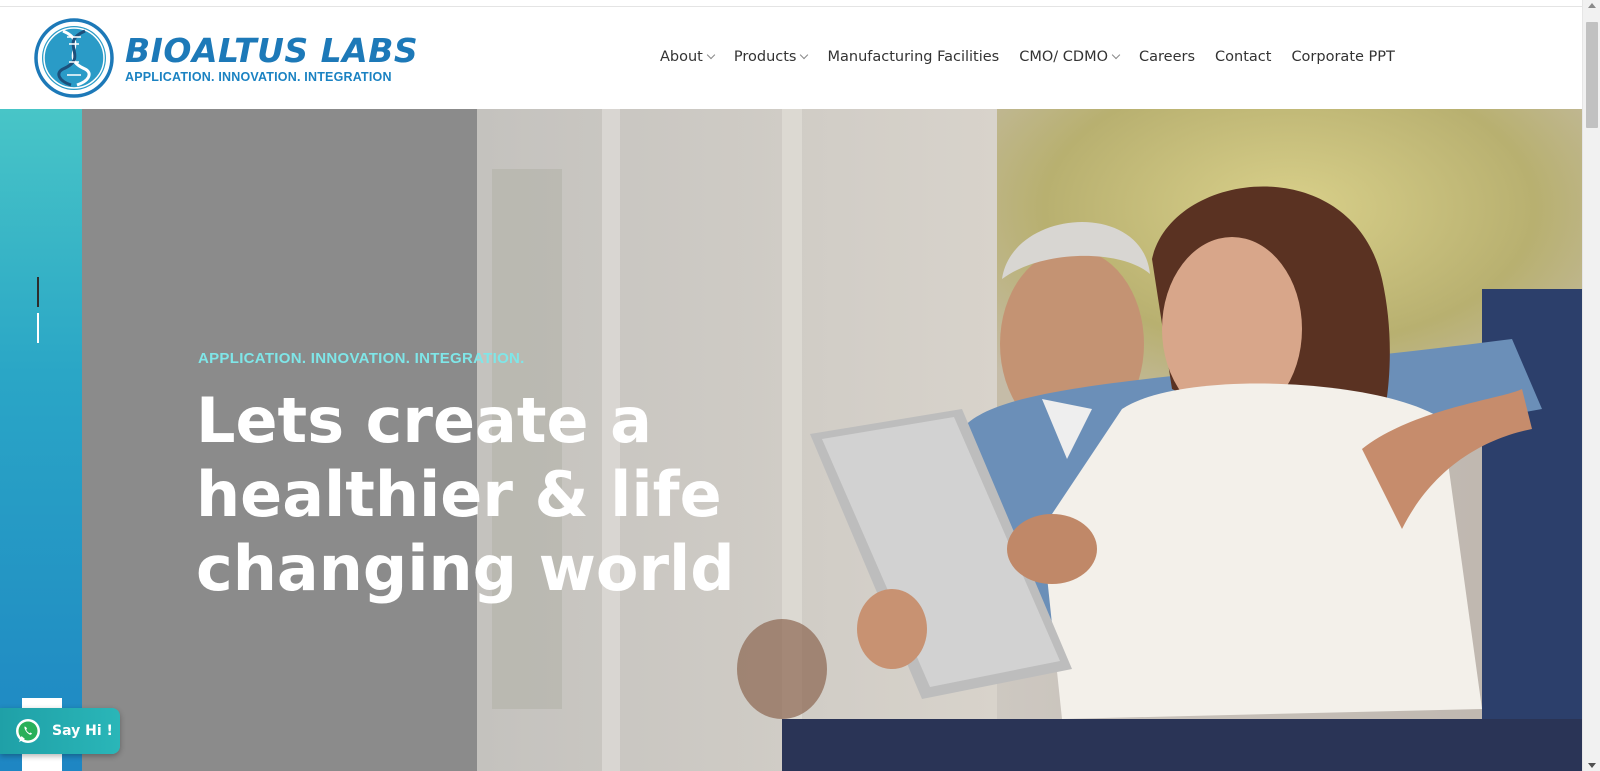 This screenshot has height=771, width=1600. Describe the element at coordinates (38, 328) in the screenshot. I see `slide-indicator` at that location.